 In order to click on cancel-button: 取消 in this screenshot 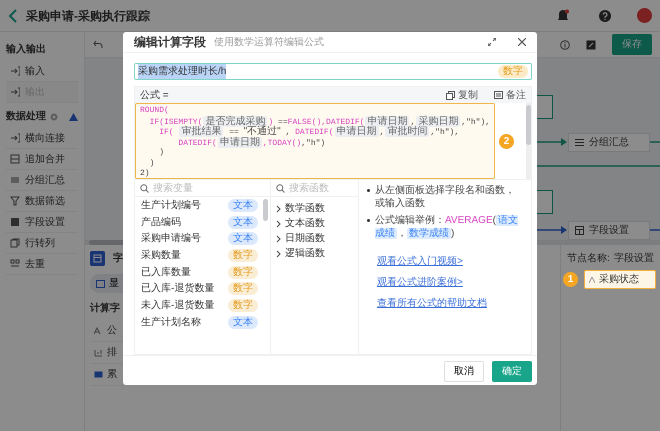, I will do `click(464, 371)`.